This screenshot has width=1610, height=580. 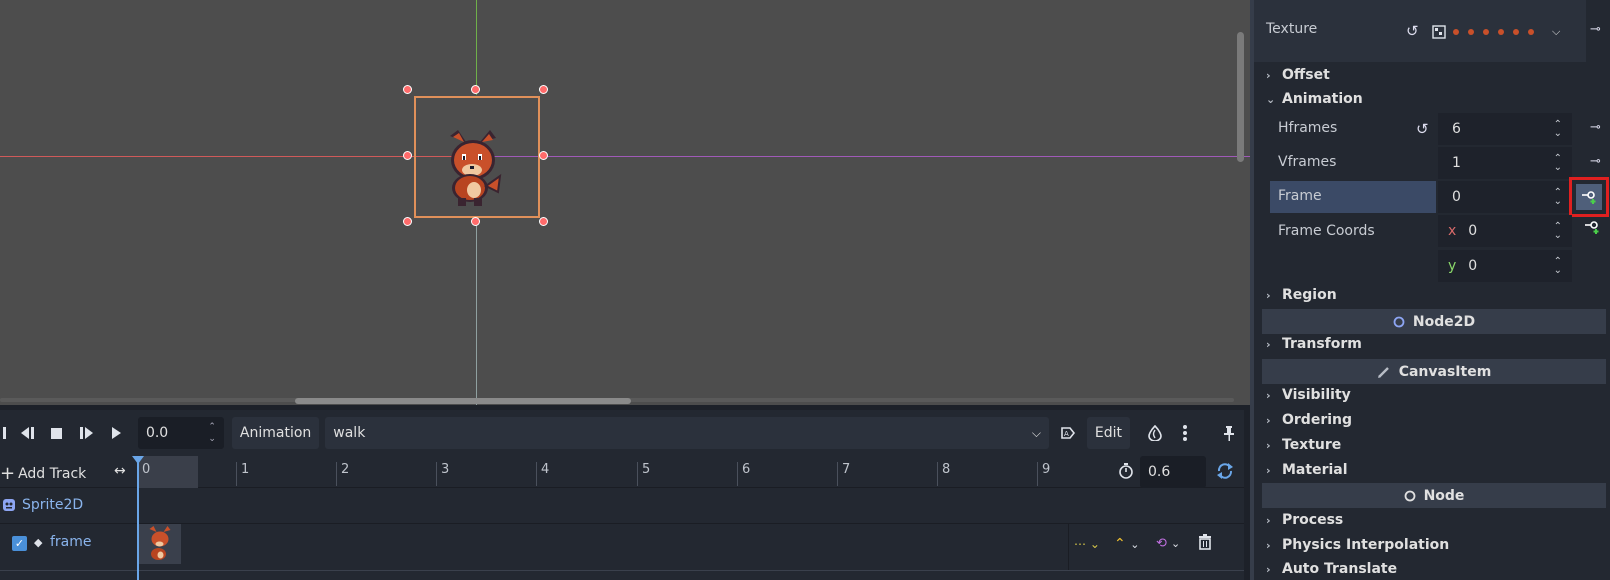 What do you see at coordinates (1308, 128) in the screenshot?
I see `hframes-label: Hframes` at bounding box center [1308, 128].